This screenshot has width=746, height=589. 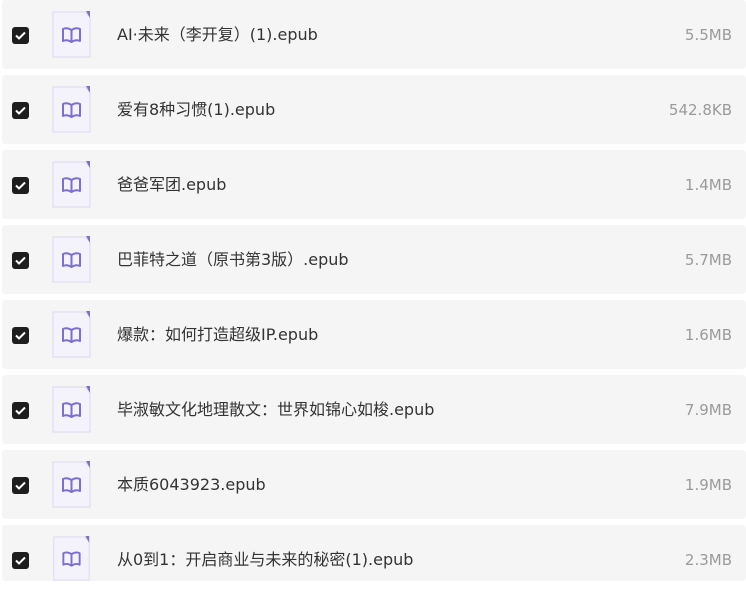 What do you see at coordinates (374, 184) in the screenshot?
I see `file-row: 爸爸军团.epub 1.4MB` at bounding box center [374, 184].